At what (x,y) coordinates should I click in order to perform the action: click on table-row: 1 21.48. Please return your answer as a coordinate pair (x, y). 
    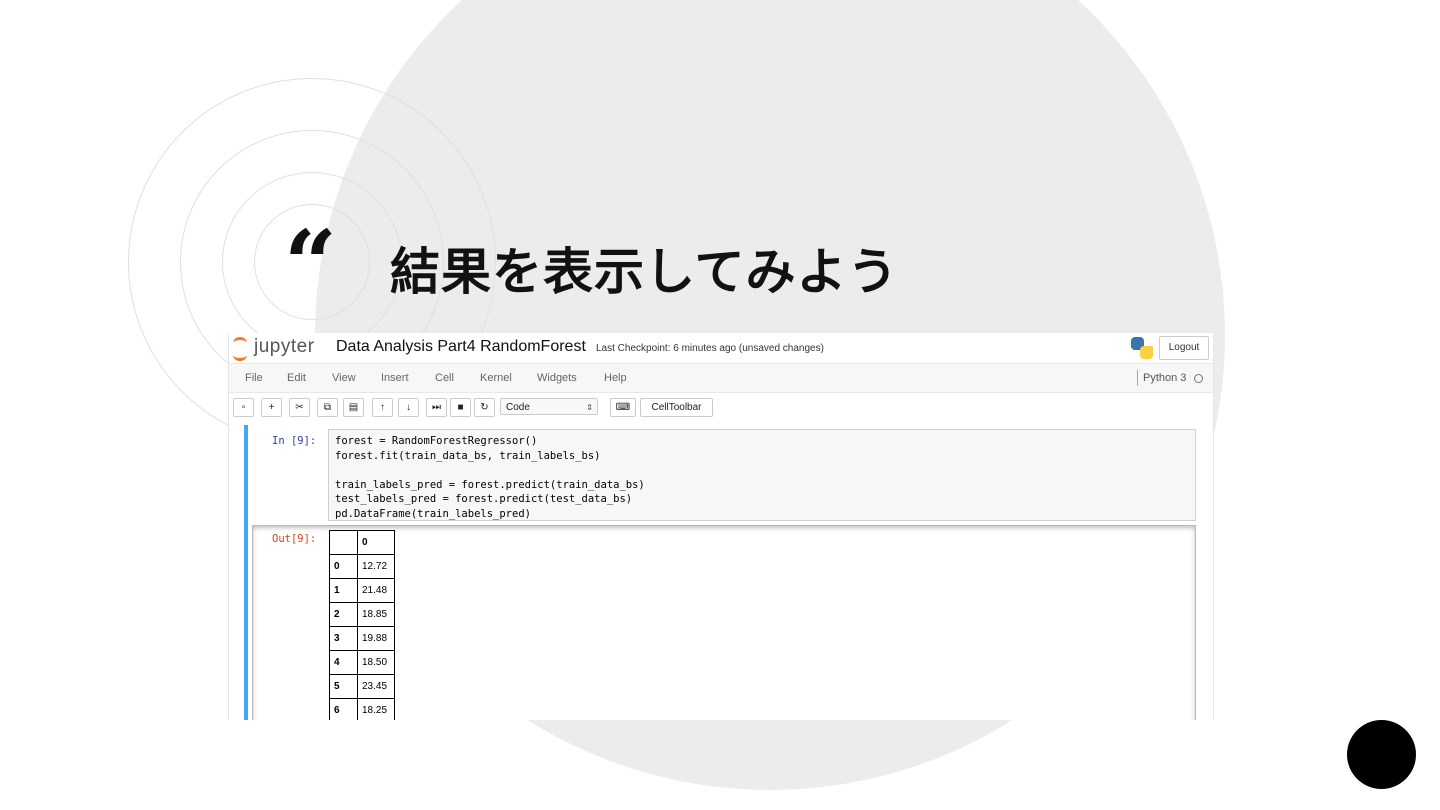
    Looking at the image, I should click on (362, 590).